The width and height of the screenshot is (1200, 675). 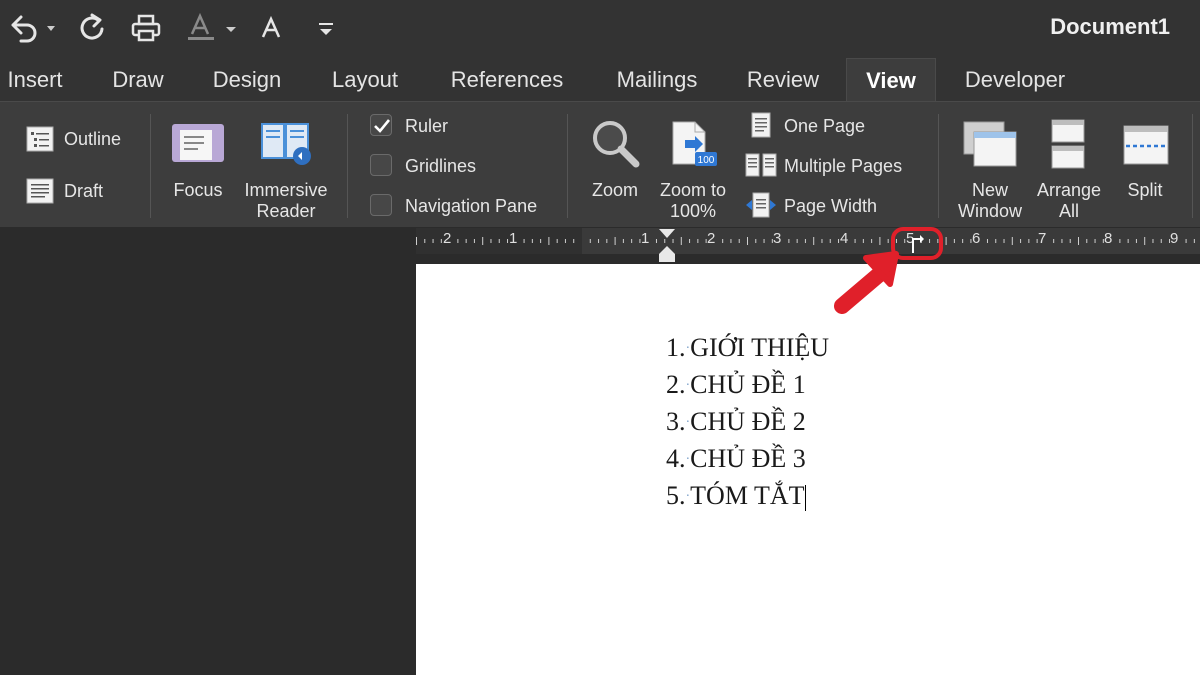 I want to click on list-item: 3.·CHỦ ĐỀ 2, so click(x=747, y=424).